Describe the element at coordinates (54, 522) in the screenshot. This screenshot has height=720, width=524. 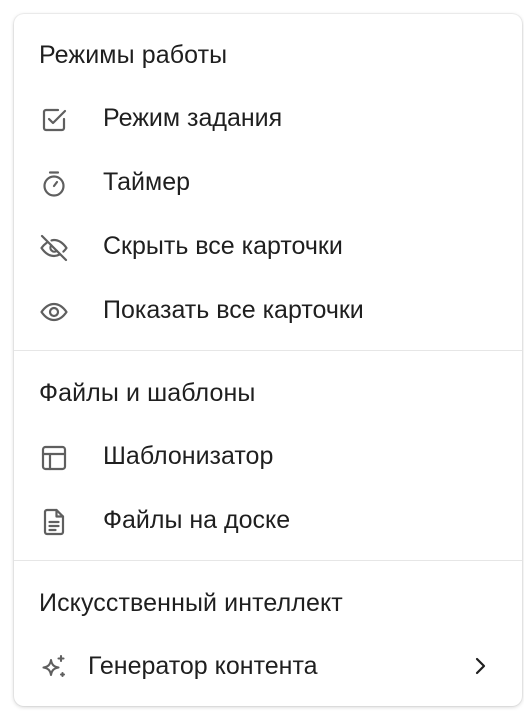
I see `document-icon` at that location.